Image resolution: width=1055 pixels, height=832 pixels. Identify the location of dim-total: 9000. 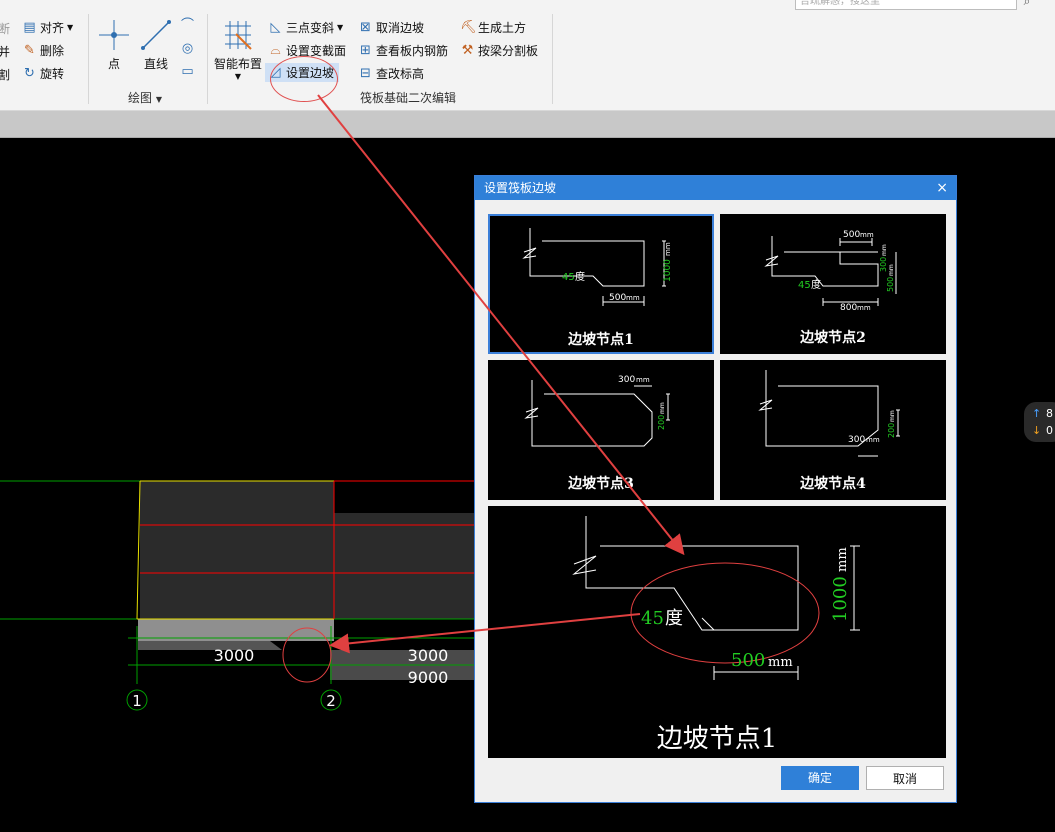
(428, 677).